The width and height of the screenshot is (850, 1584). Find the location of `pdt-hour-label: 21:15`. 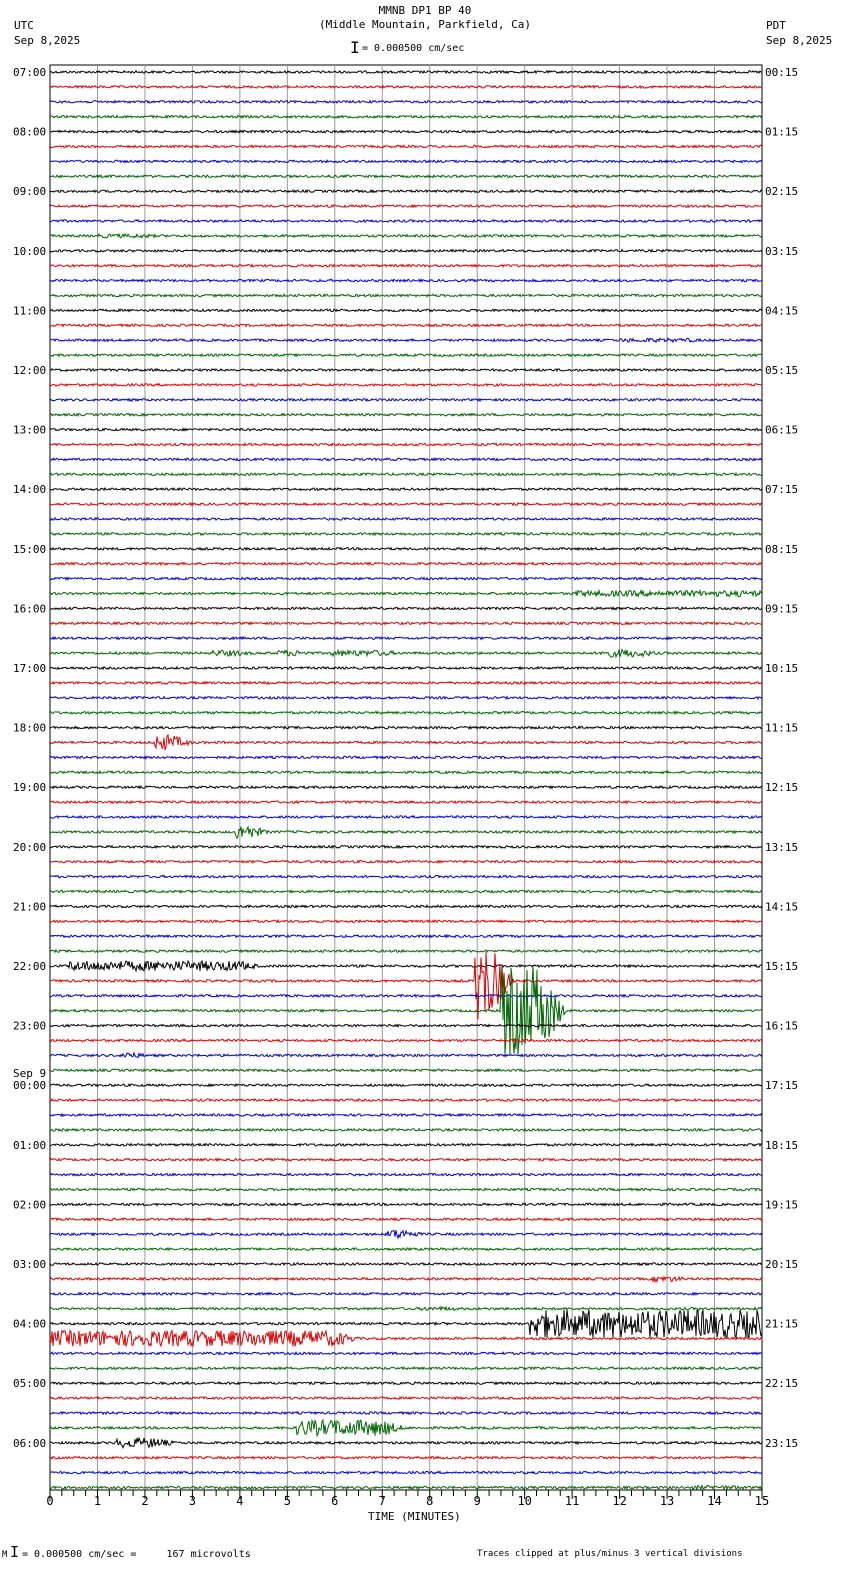

pdt-hour-label: 21:15 is located at coordinates (781, 1324).